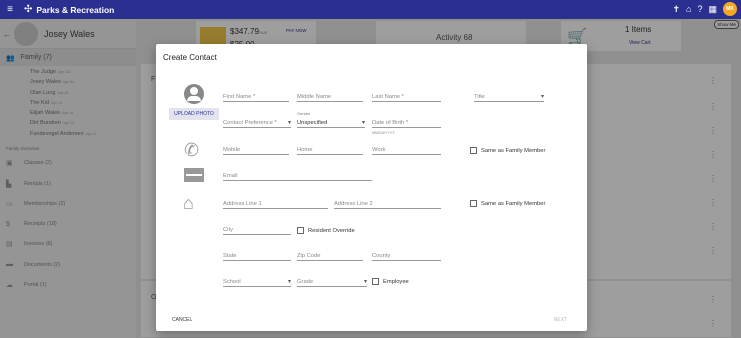 The height and width of the screenshot is (338, 741). I want to click on next-button: NEXT, so click(560, 320).